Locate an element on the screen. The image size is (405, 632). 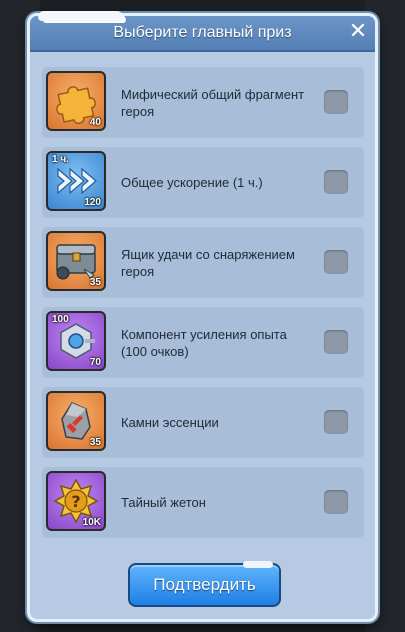
dialog-title: Выберите главный приз is located at coordinates (202, 32).